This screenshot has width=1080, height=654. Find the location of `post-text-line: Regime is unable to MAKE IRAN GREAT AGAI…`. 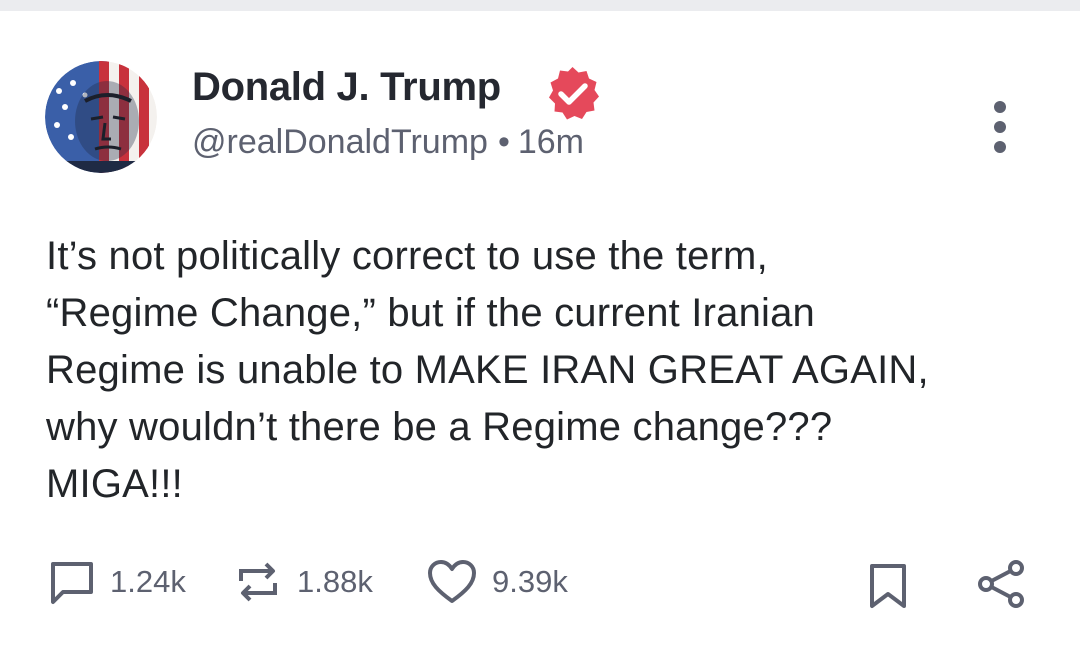

post-text-line: Regime is unable to MAKE IRAN GREAT AGAI… is located at coordinates (487, 370).